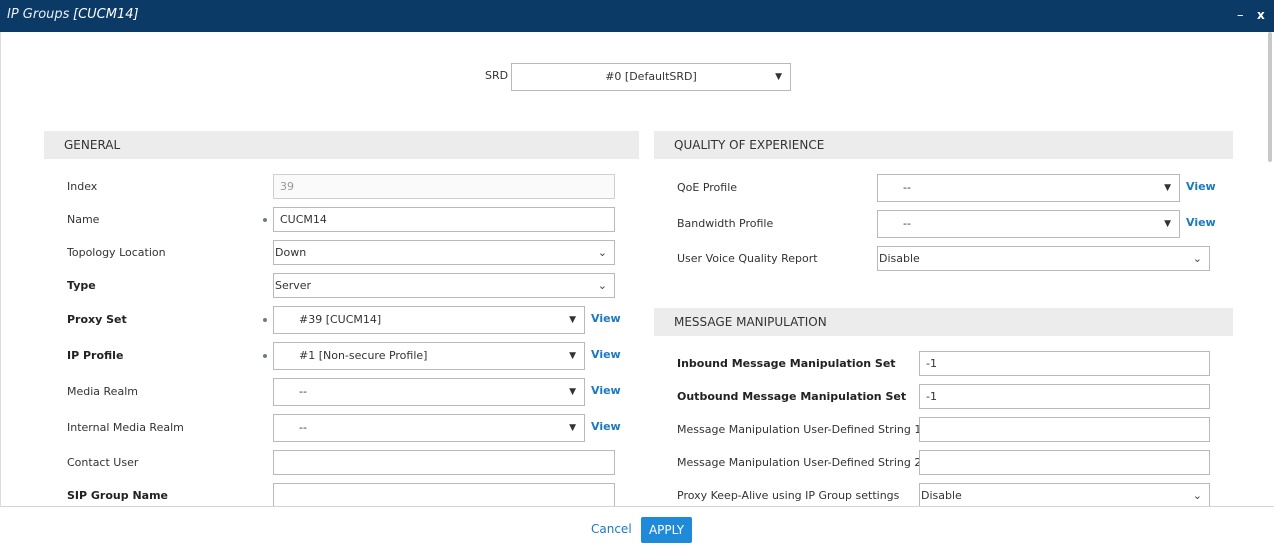 This screenshot has width=1274, height=550. What do you see at coordinates (429, 356) in the screenshot?
I see `ip-profile-select: #1 [Non-secure Profile] ▼` at bounding box center [429, 356].